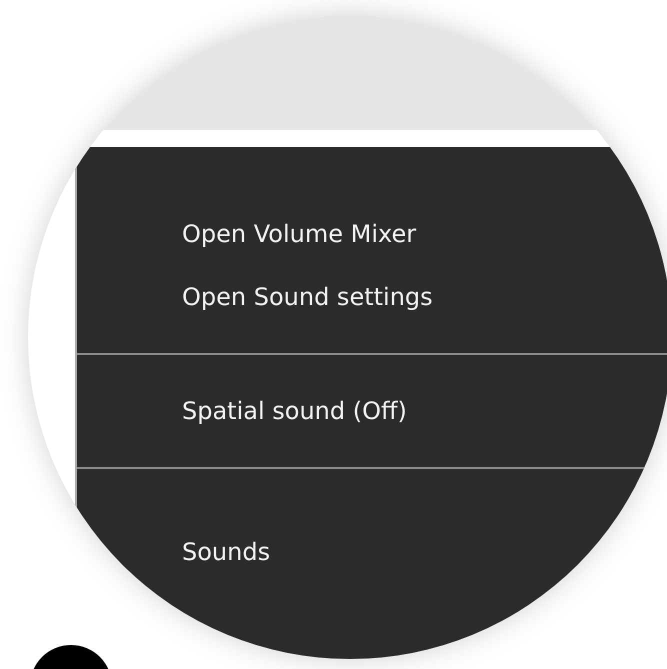 The image size is (667, 669). Describe the element at coordinates (372, 297) in the screenshot. I see `menu-item: Open Sound settings` at that location.